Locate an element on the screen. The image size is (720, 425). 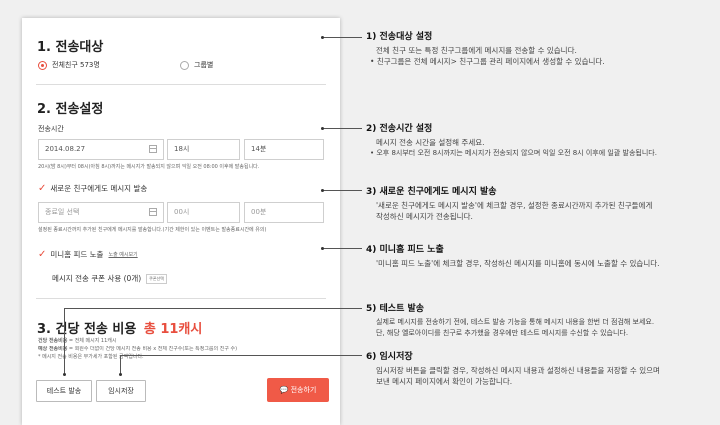
radio-all-label: 전체친구 573명 is located at coordinates (76, 65).